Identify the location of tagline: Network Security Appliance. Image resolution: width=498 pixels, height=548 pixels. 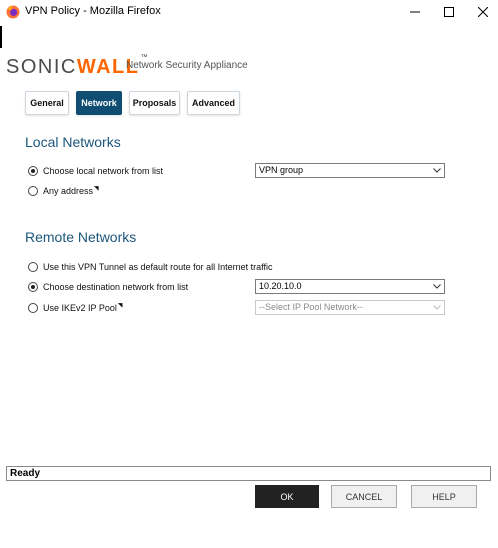
(187, 65).